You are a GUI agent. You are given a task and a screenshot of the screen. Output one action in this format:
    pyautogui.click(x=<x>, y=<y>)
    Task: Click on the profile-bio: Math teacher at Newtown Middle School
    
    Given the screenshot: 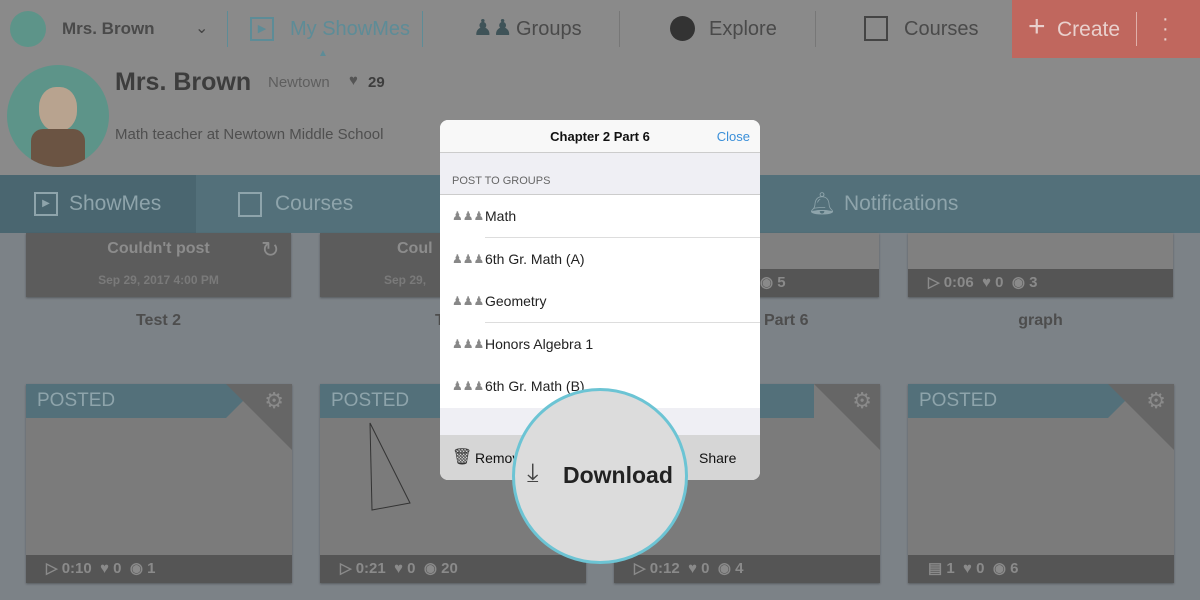 What is the action you would take?
    pyautogui.click(x=249, y=134)
    